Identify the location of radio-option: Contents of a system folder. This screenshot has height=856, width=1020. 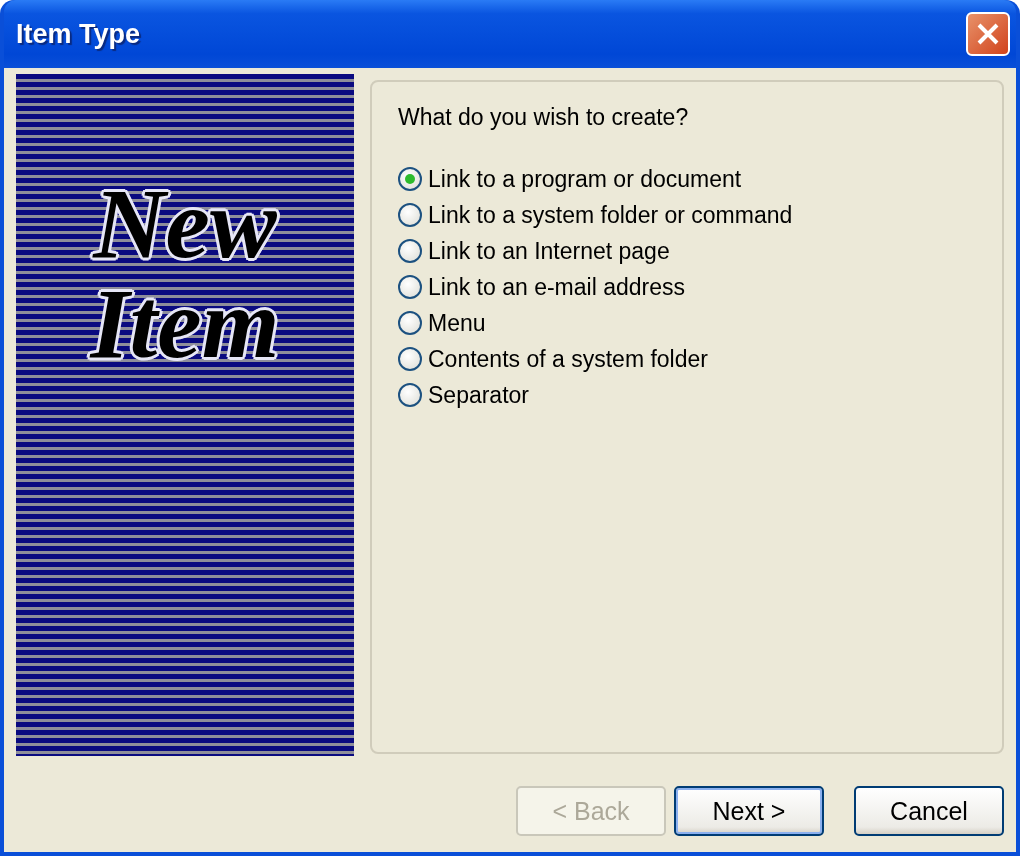
(687, 359).